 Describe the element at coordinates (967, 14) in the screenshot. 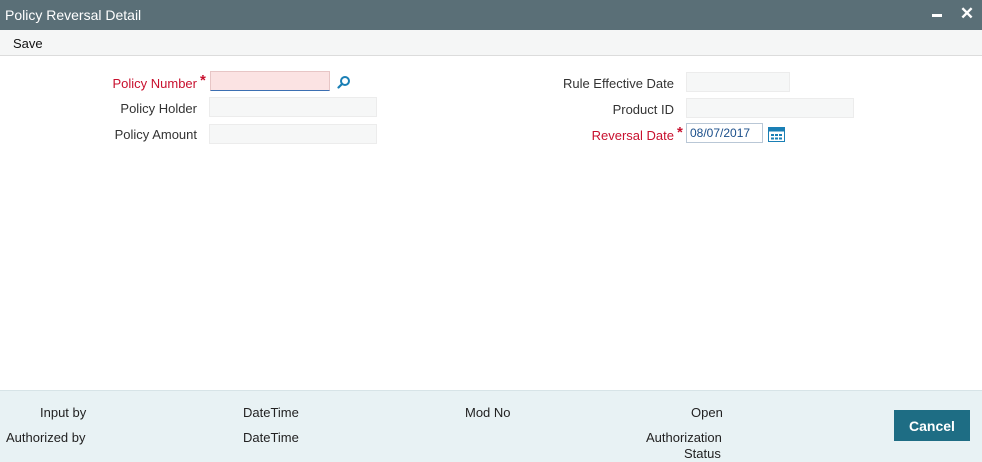

I see `close-icon: ✕` at that location.